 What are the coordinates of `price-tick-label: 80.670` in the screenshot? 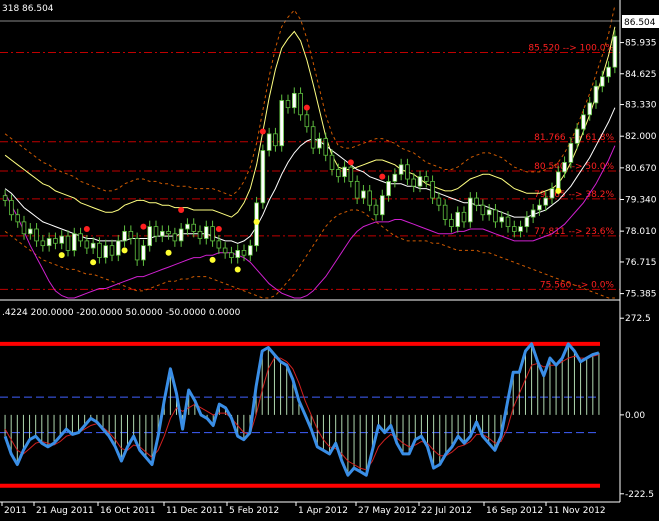 It's located at (641, 169).